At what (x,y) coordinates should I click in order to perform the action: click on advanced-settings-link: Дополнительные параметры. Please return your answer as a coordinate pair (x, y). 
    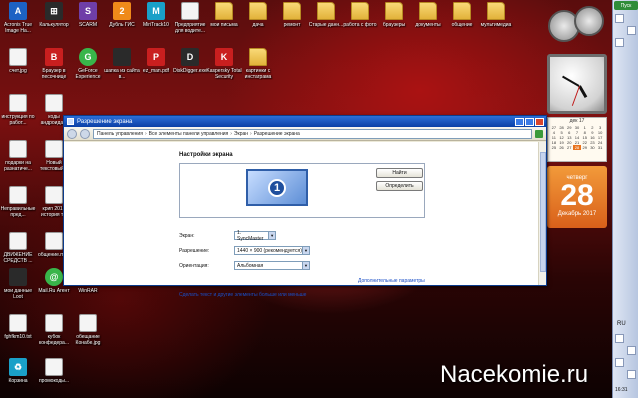
    Looking at the image, I should click on (391, 281).